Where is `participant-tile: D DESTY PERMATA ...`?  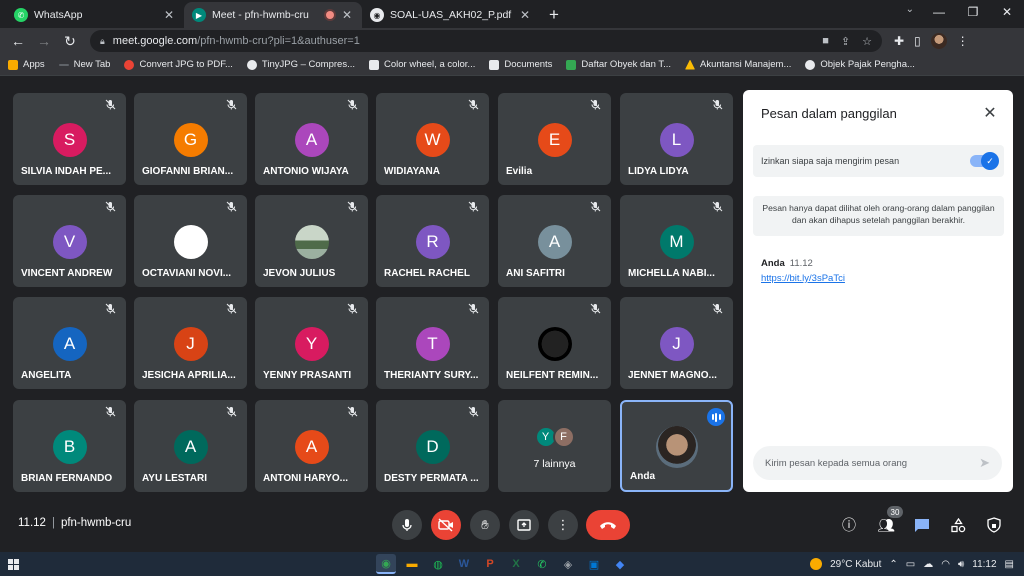 participant-tile: D DESTY PERMATA ... is located at coordinates (432, 446).